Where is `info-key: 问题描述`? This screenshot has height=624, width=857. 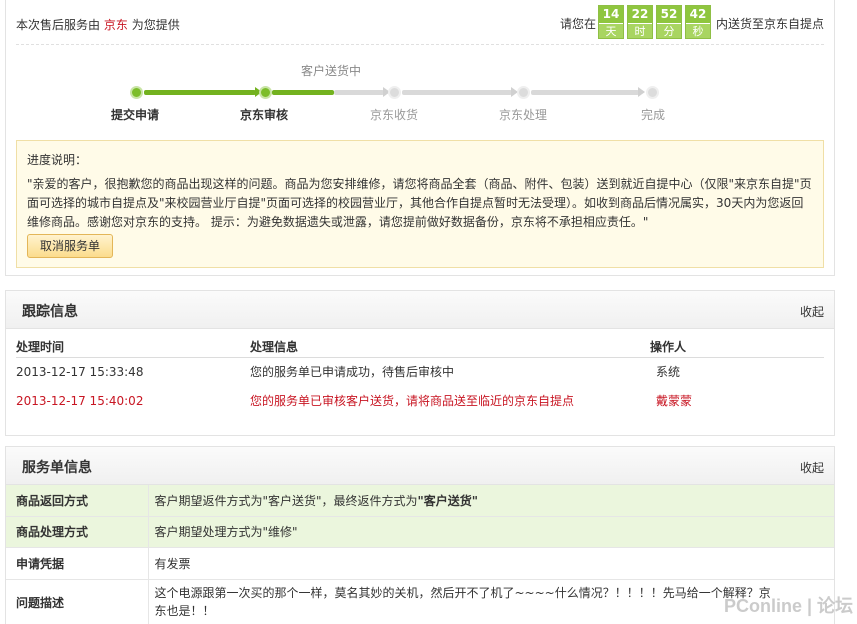
info-key: 问题描述 is located at coordinates (77, 601).